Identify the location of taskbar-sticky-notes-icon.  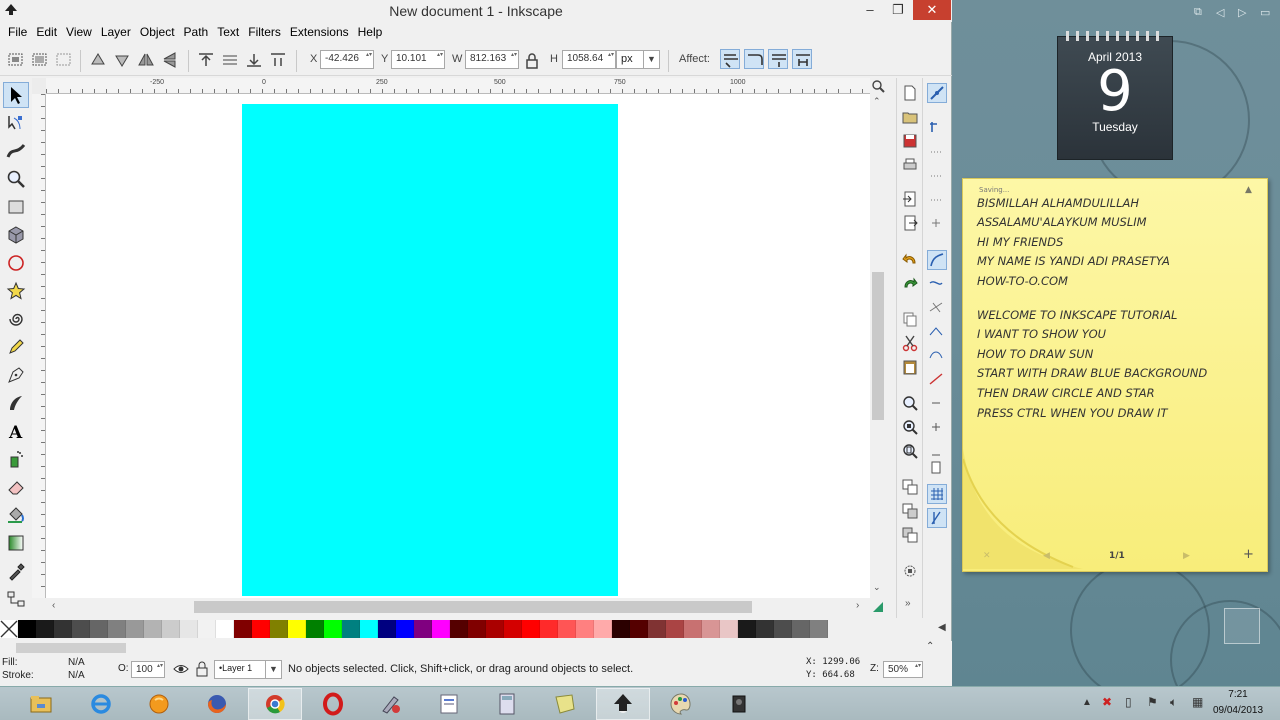
(565, 704).